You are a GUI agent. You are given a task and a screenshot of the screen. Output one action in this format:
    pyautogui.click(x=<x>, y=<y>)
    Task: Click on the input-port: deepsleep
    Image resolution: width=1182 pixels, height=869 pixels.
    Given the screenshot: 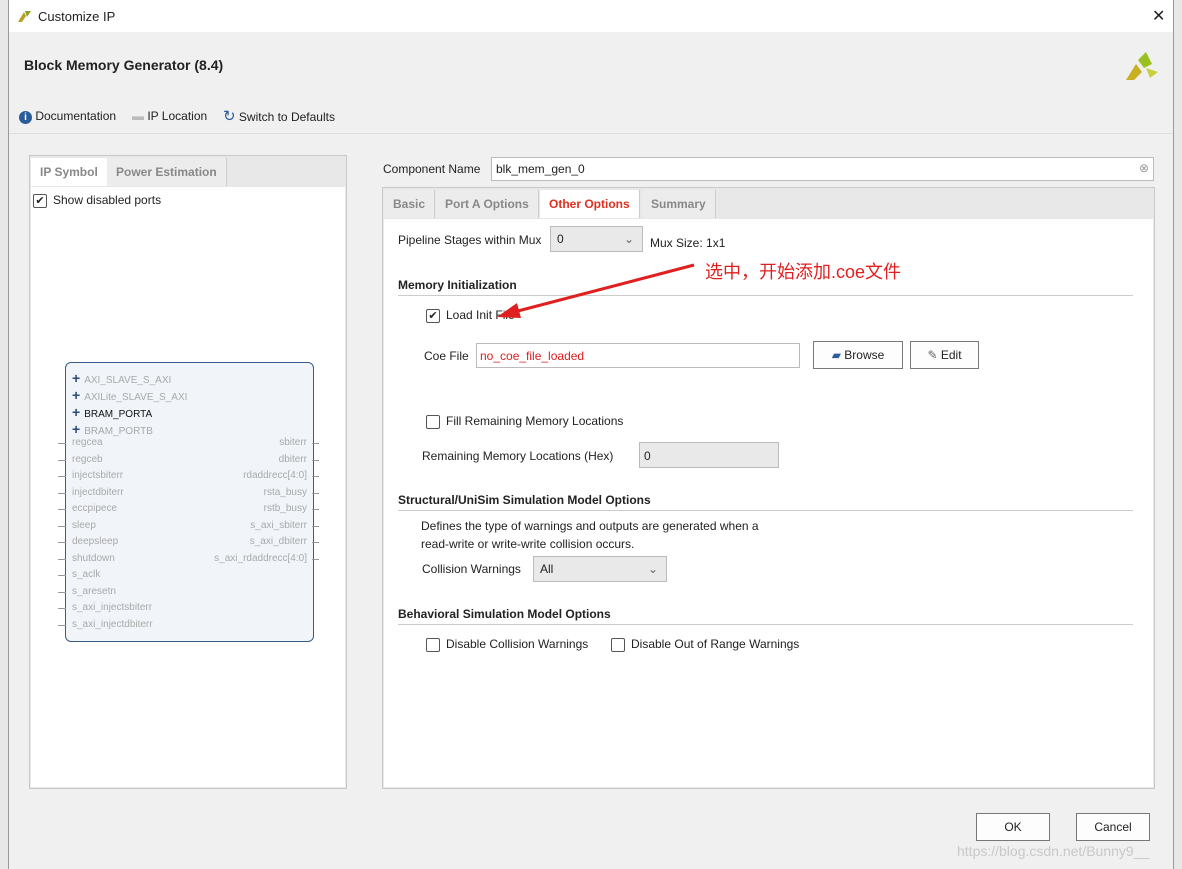 What is the action you would take?
    pyautogui.click(x=88, y=541)
    